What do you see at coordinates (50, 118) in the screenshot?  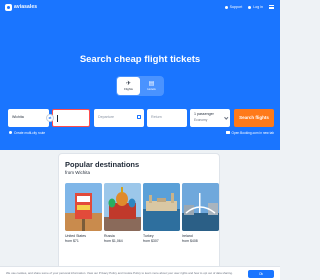 I see `swap-icon: ⇄` at bounding box center [50, 118].